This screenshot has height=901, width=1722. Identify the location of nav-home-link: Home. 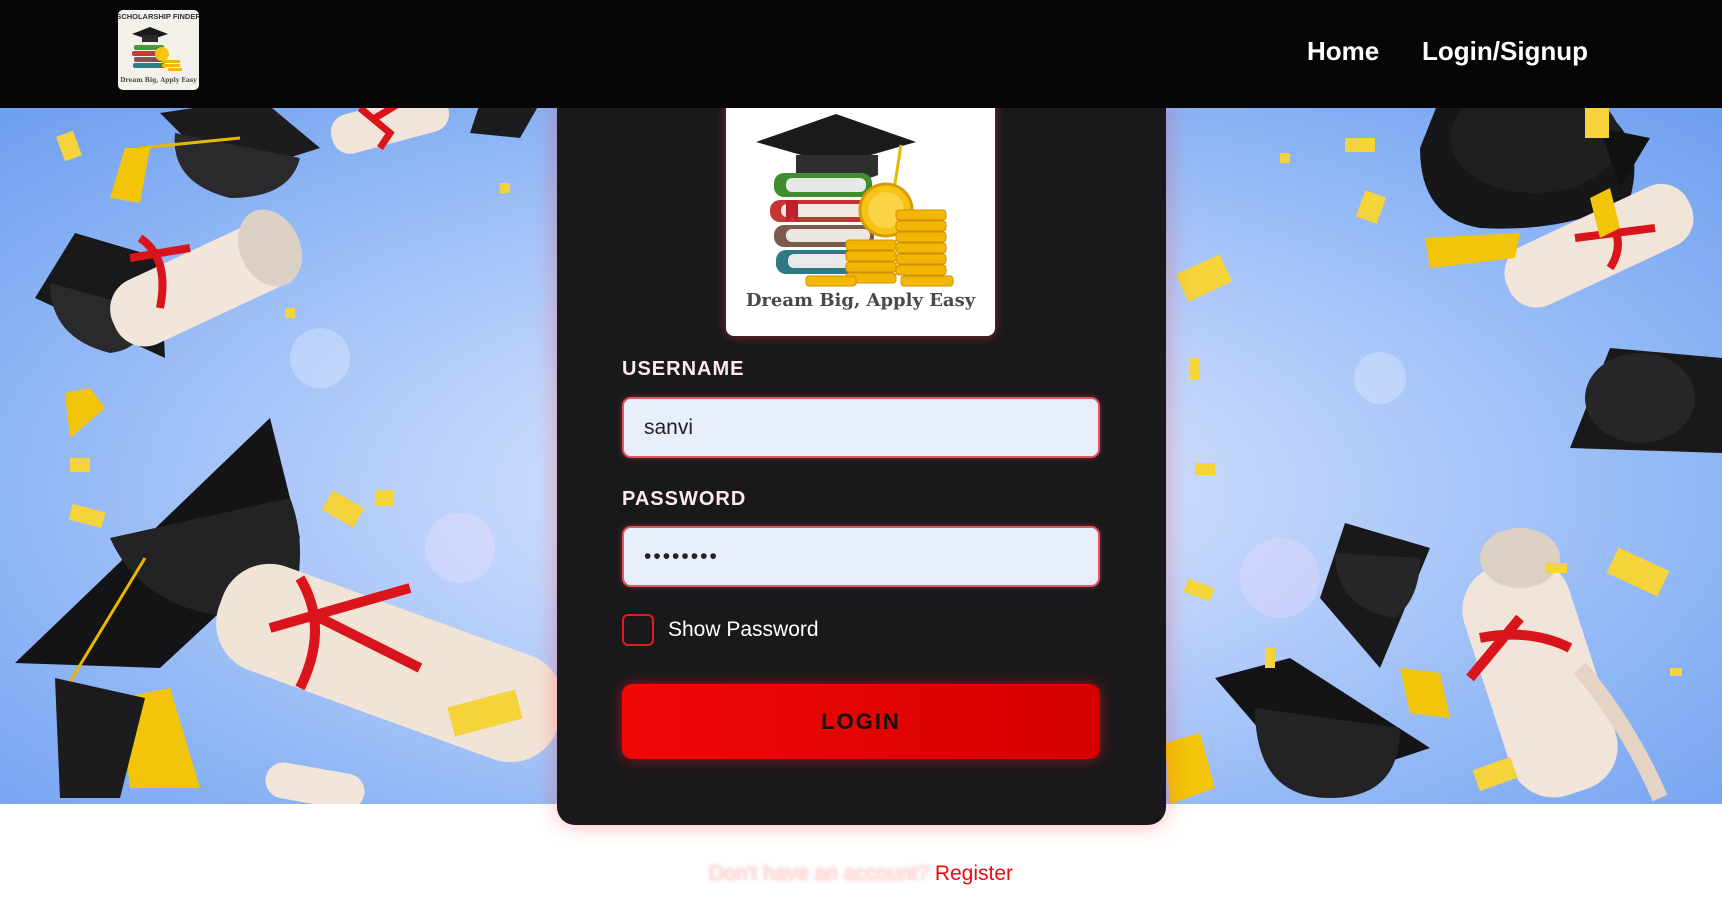
(1343, 51).